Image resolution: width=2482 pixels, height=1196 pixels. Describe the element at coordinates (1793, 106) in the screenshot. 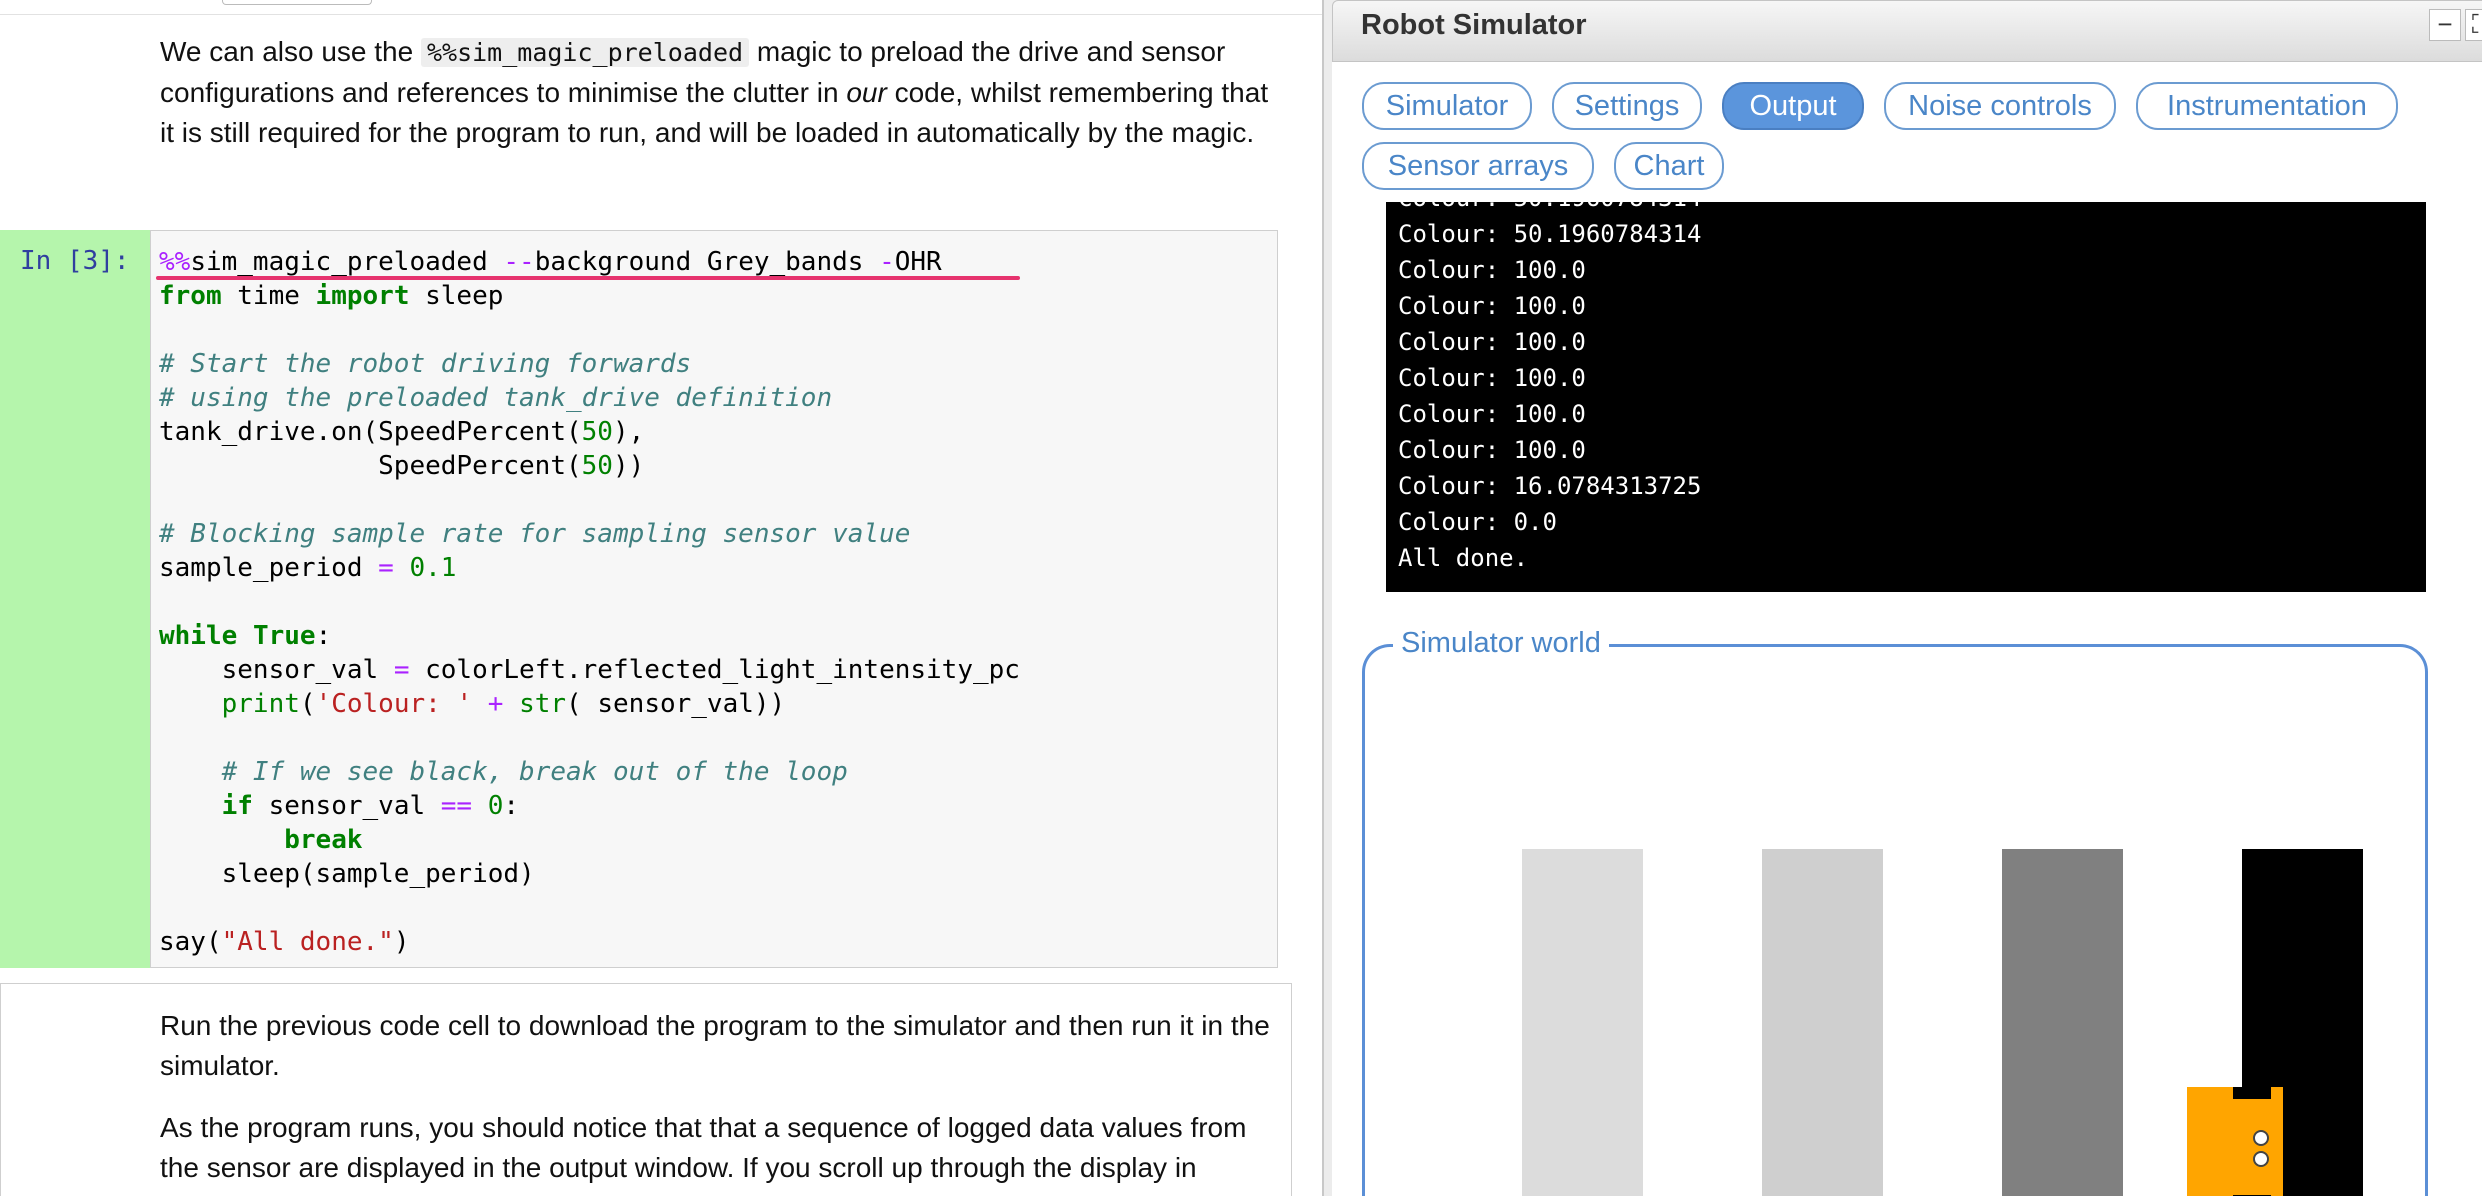

I see `tab-output: Output` at that location.